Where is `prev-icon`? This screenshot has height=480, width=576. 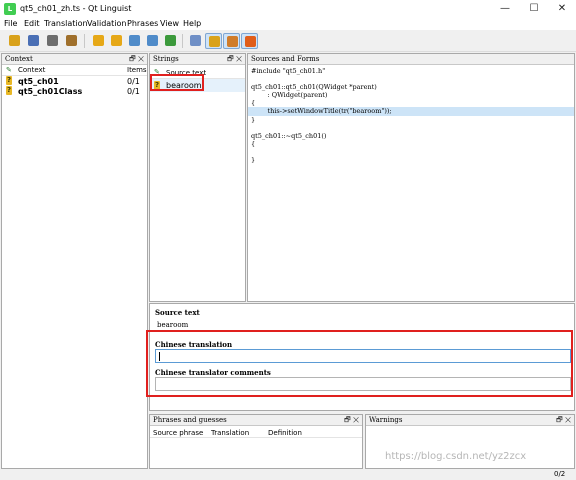
prev-icon is located at coordinates (134, 41).